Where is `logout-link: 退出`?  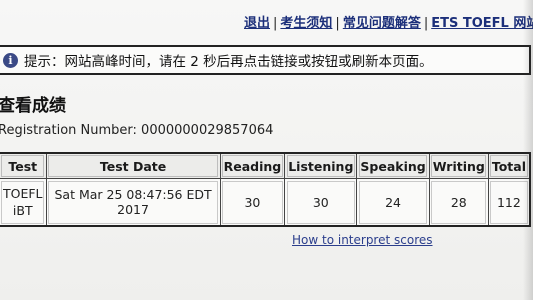 logout-link: 退出 is located at coordinates (257, 23).